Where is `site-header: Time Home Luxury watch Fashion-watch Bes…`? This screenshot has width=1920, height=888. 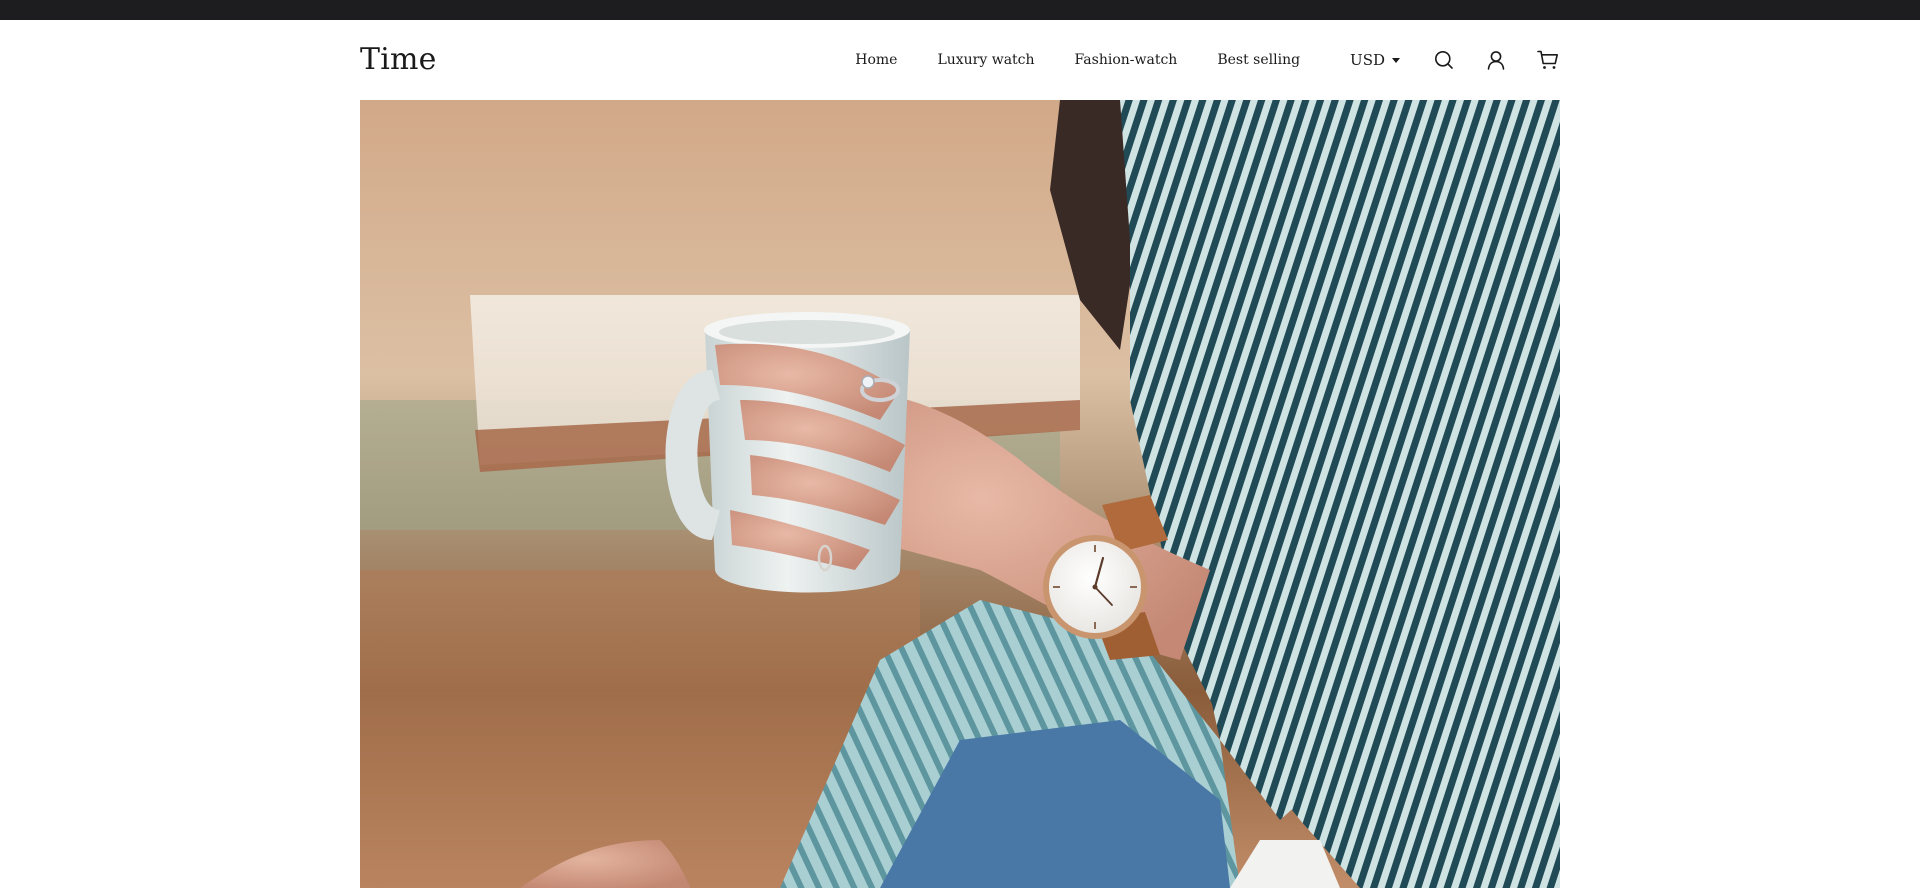
site-header: Time Home Luxury watch Fashion-watch Bes… is located at coordinates (960, 60).